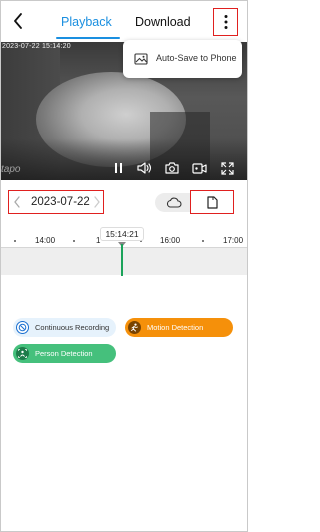 This screenshot has height=532, width=320. I want to click on volume-button, so click(144, 168).